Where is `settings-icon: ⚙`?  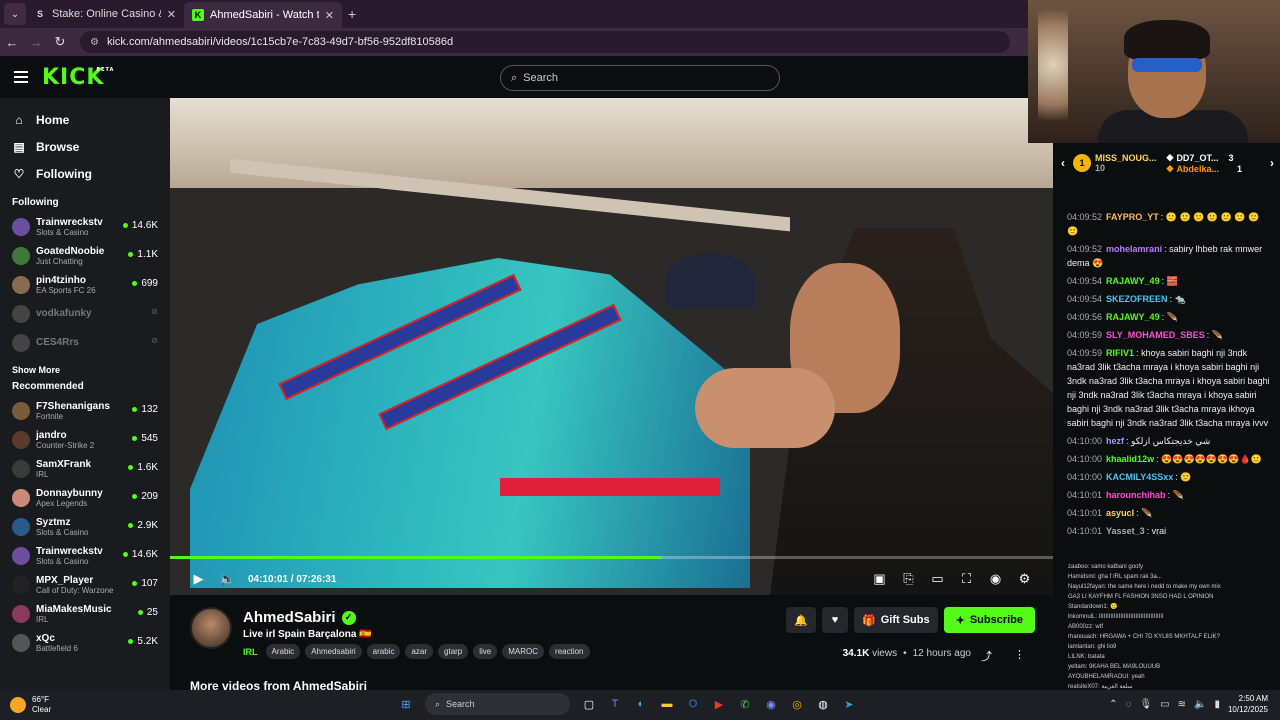 settings-icon: ⚙ is located at coordinates (1024, 579).